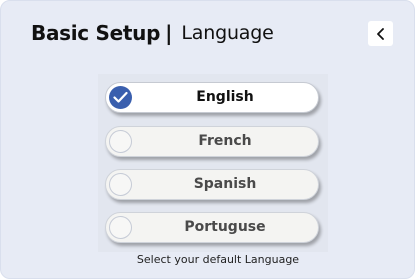 This screenshot has height=279, width=415. I want to click on language-option-label: English, so click(225, 97).